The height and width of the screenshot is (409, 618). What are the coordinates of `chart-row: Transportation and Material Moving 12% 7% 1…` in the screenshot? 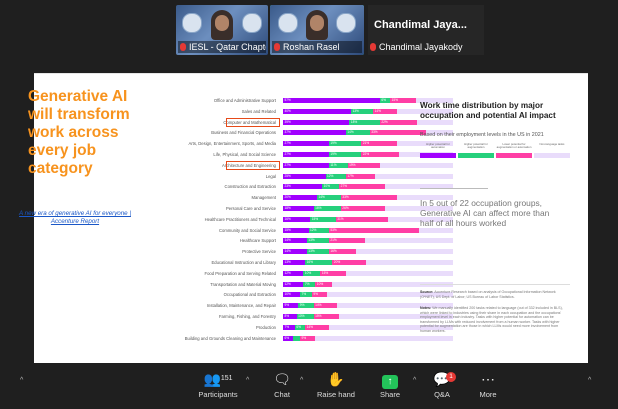 It's located at (299, 284).